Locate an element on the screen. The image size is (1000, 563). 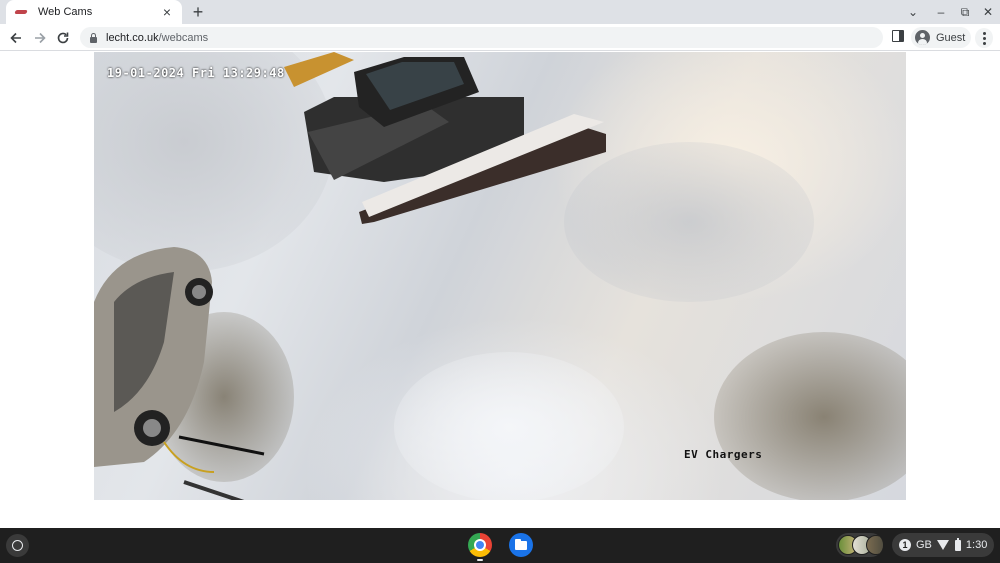
back-arrow-icon is located at coordinates (15, 38).